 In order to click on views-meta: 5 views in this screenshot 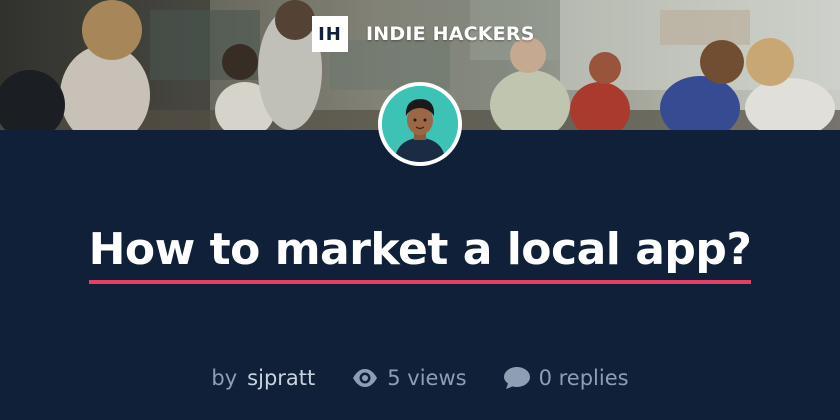, I will do `click(409, 378)`.